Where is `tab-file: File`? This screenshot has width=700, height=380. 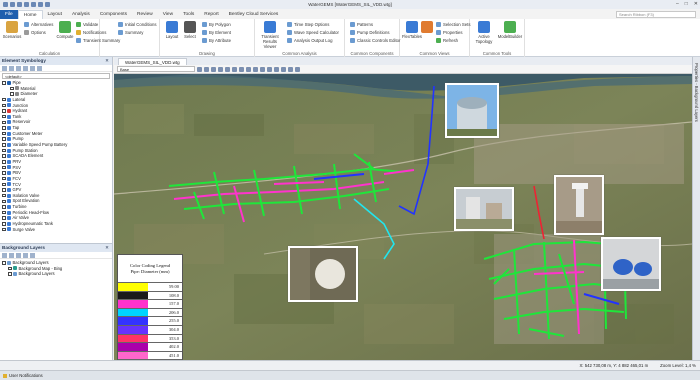
tab-file: File is located at coordinates (9, 14).